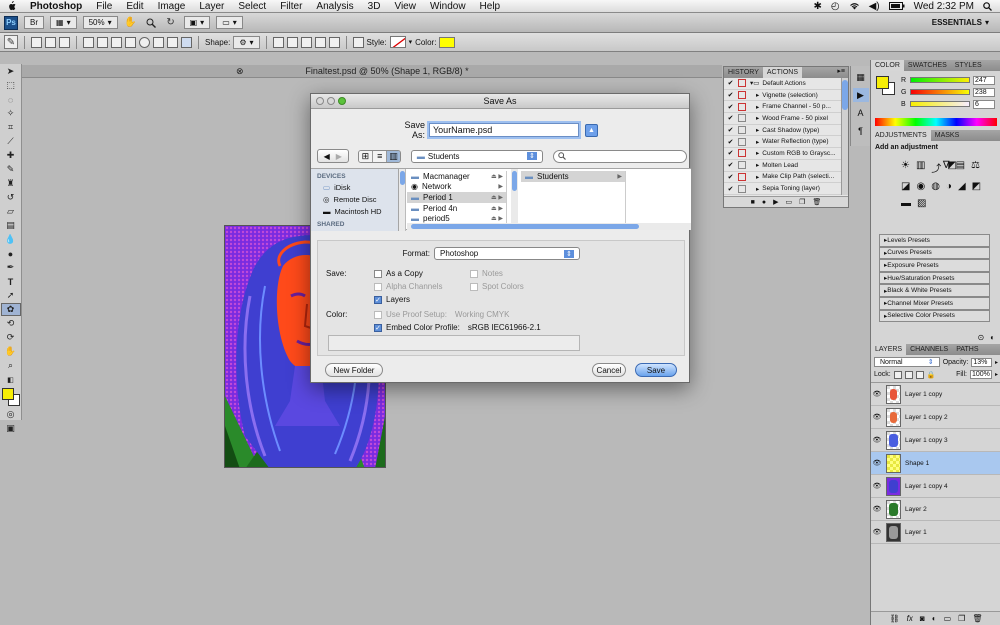 Image resolution: width=1000 pixels, height=625 pixels. Describe the element at coordinates (935, 440) in the screenshot. I see `layer-row: 👁 Layer 1 copy 3` at that location.